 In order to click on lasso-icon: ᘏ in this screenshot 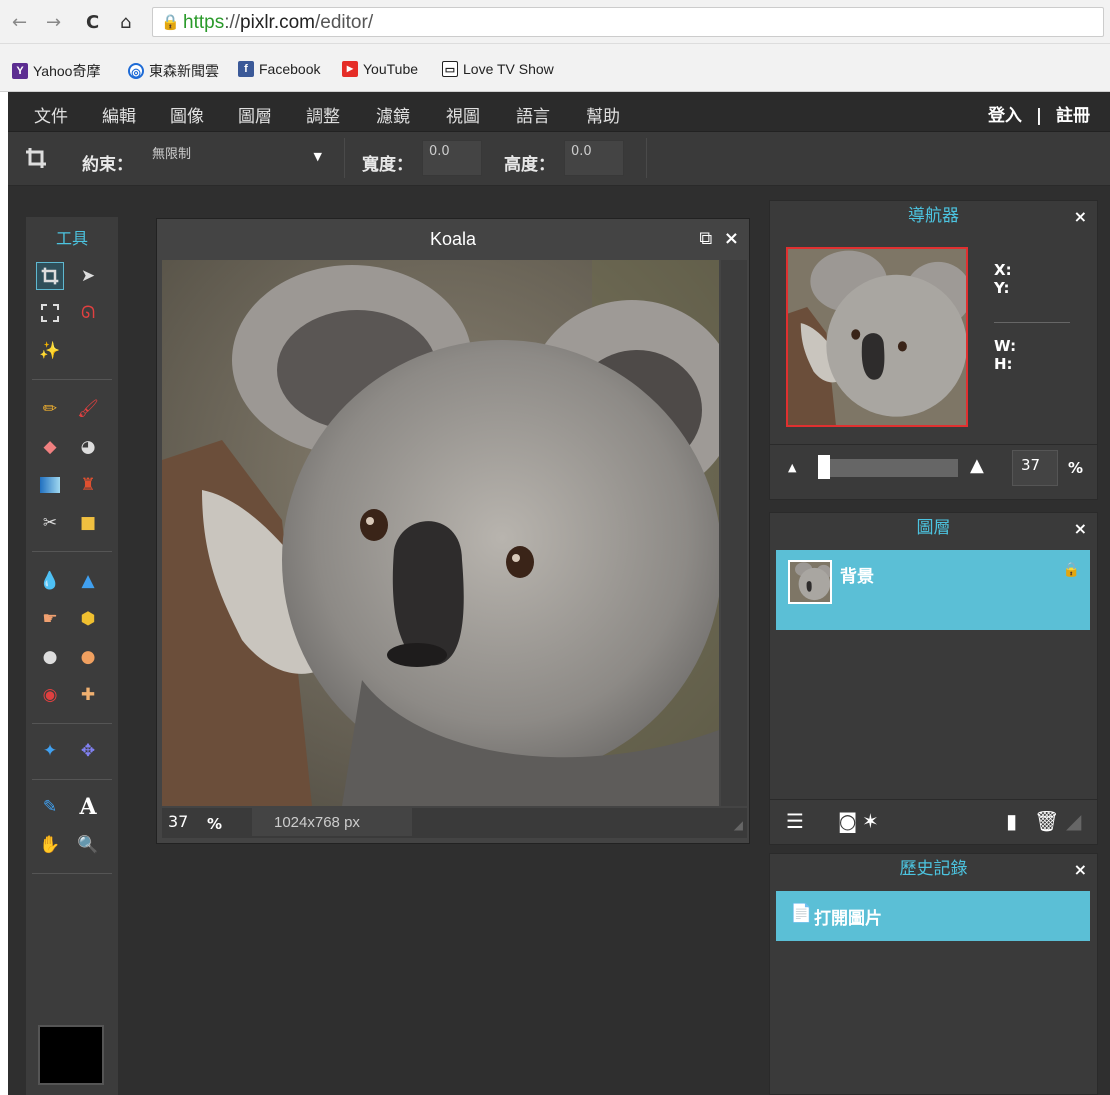, I will do `click(88, 313)`.